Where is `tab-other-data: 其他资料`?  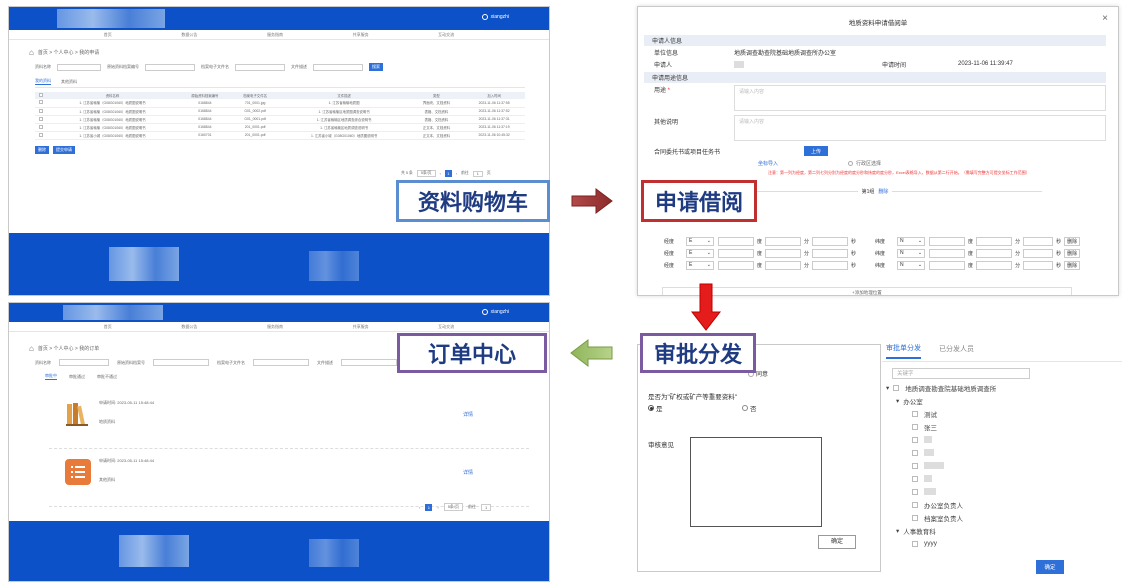
tab-other-data: 其他资料 is located at coordinates (69, 82).